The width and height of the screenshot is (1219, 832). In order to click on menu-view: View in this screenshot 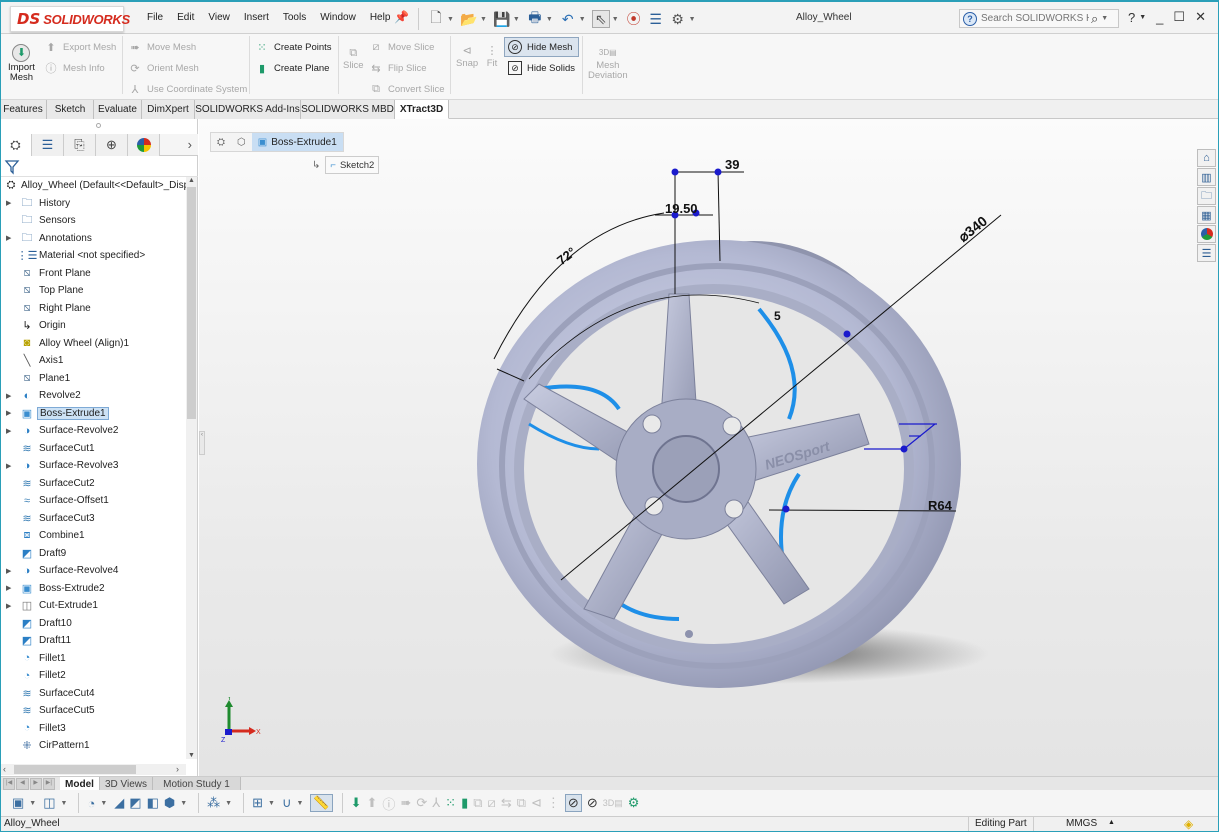, I will do `click(219, 17)`.